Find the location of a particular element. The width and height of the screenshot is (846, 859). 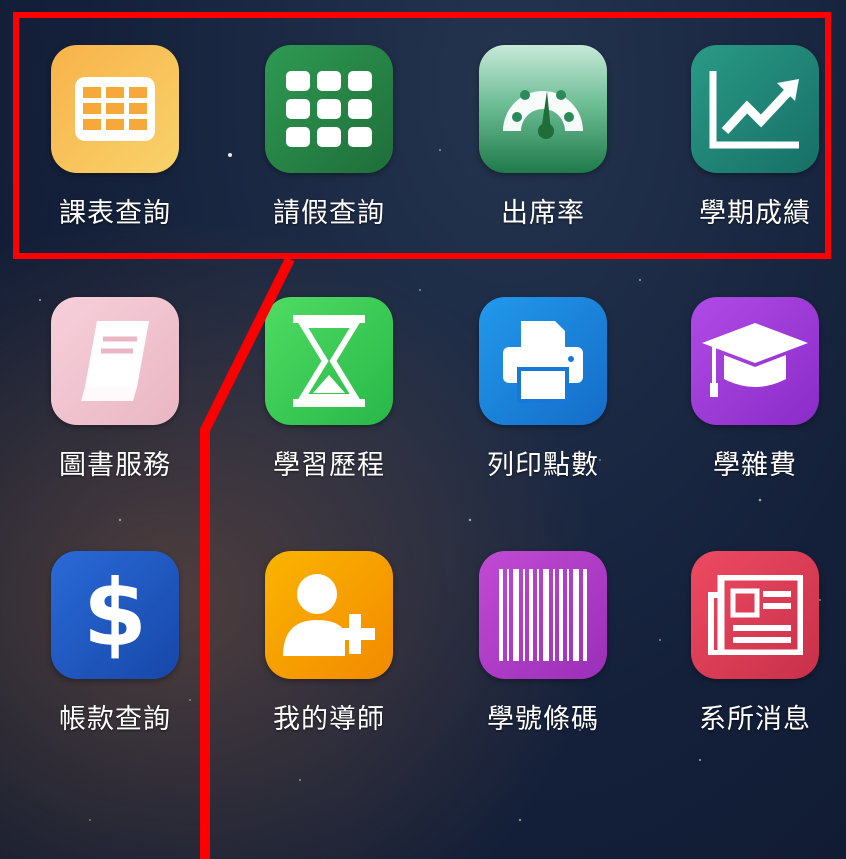

newspaper-icon is located at coordinates (755, 615).